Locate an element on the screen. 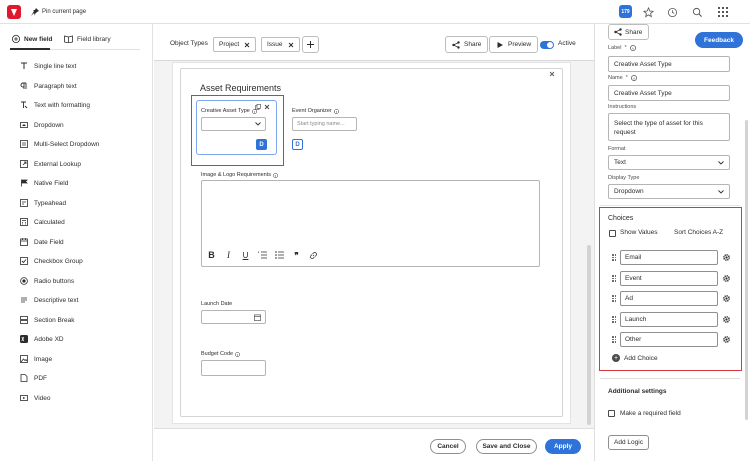  field-item-label: PDF is located at coordinates (40, 378).